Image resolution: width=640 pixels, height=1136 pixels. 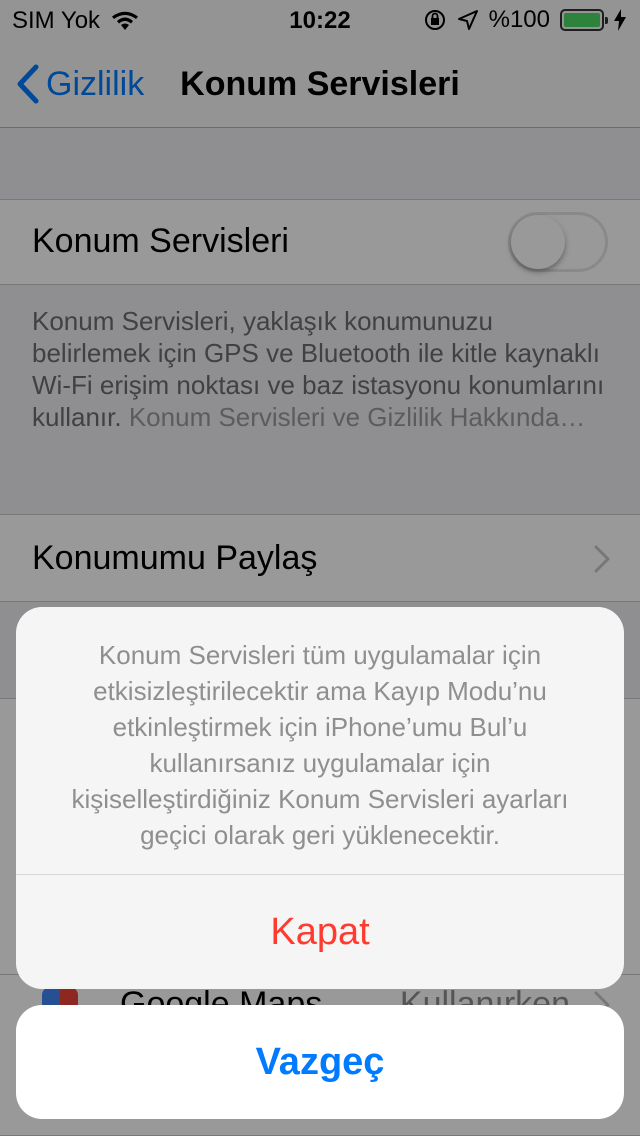 I want to click on turn-off-button: Kapat, so click(x=320, y=932).